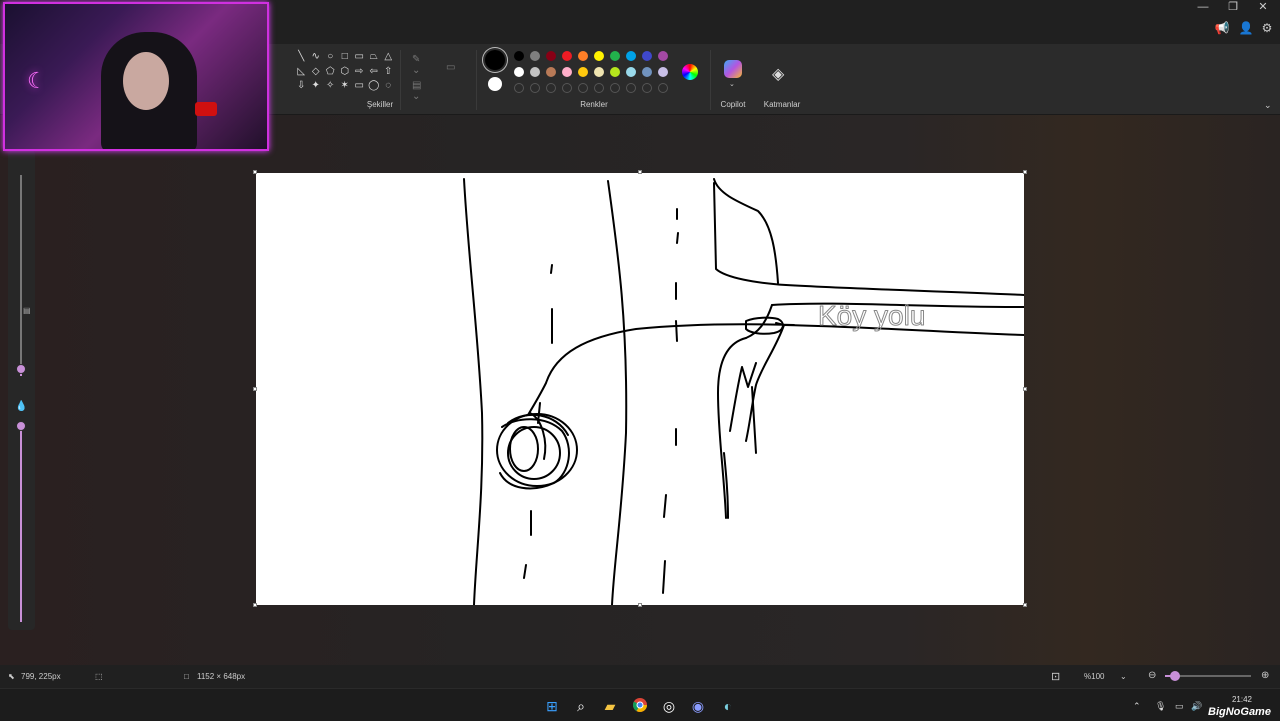  What do you see at coordinates (416, 91) in the screenshot?
I see `fill-icon: ▤ ⌄` at bounding box center [416, 91].